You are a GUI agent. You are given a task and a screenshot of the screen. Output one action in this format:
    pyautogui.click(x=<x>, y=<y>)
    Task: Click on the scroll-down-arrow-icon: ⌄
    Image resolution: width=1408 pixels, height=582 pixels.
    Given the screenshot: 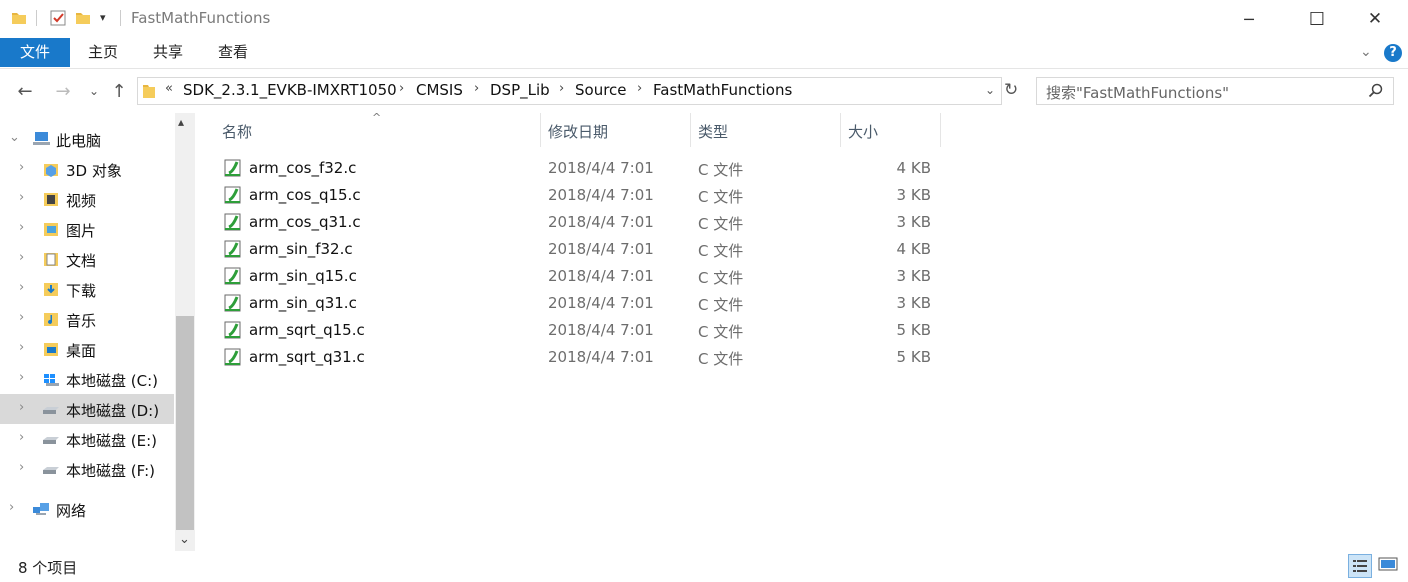 What is the action you would take?
    pyautogui.click(x=184, y=539)
    